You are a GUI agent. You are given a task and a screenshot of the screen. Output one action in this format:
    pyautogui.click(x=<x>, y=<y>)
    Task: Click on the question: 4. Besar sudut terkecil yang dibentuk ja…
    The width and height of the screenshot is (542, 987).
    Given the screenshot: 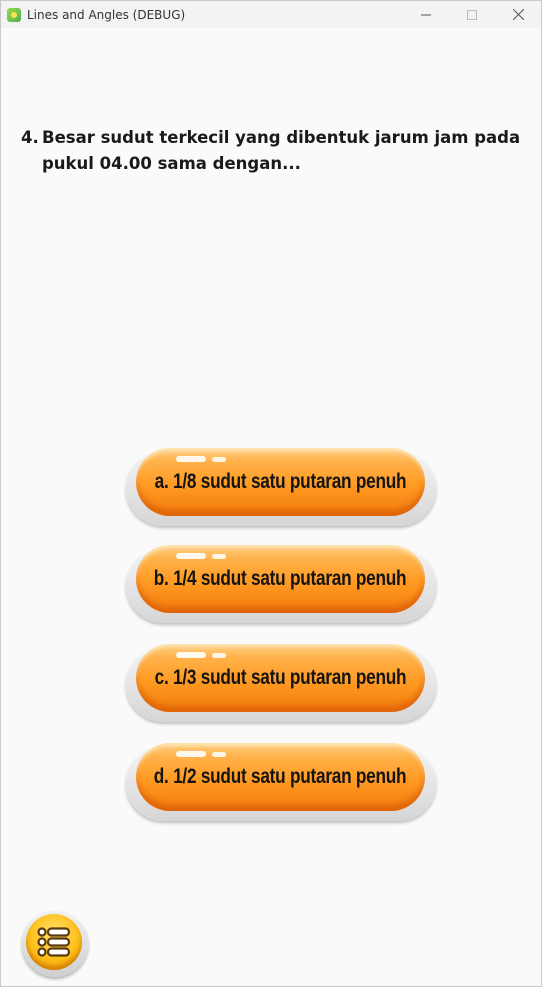 What is the action you would take?
    pyautogui.click(x=271, y=151)
    